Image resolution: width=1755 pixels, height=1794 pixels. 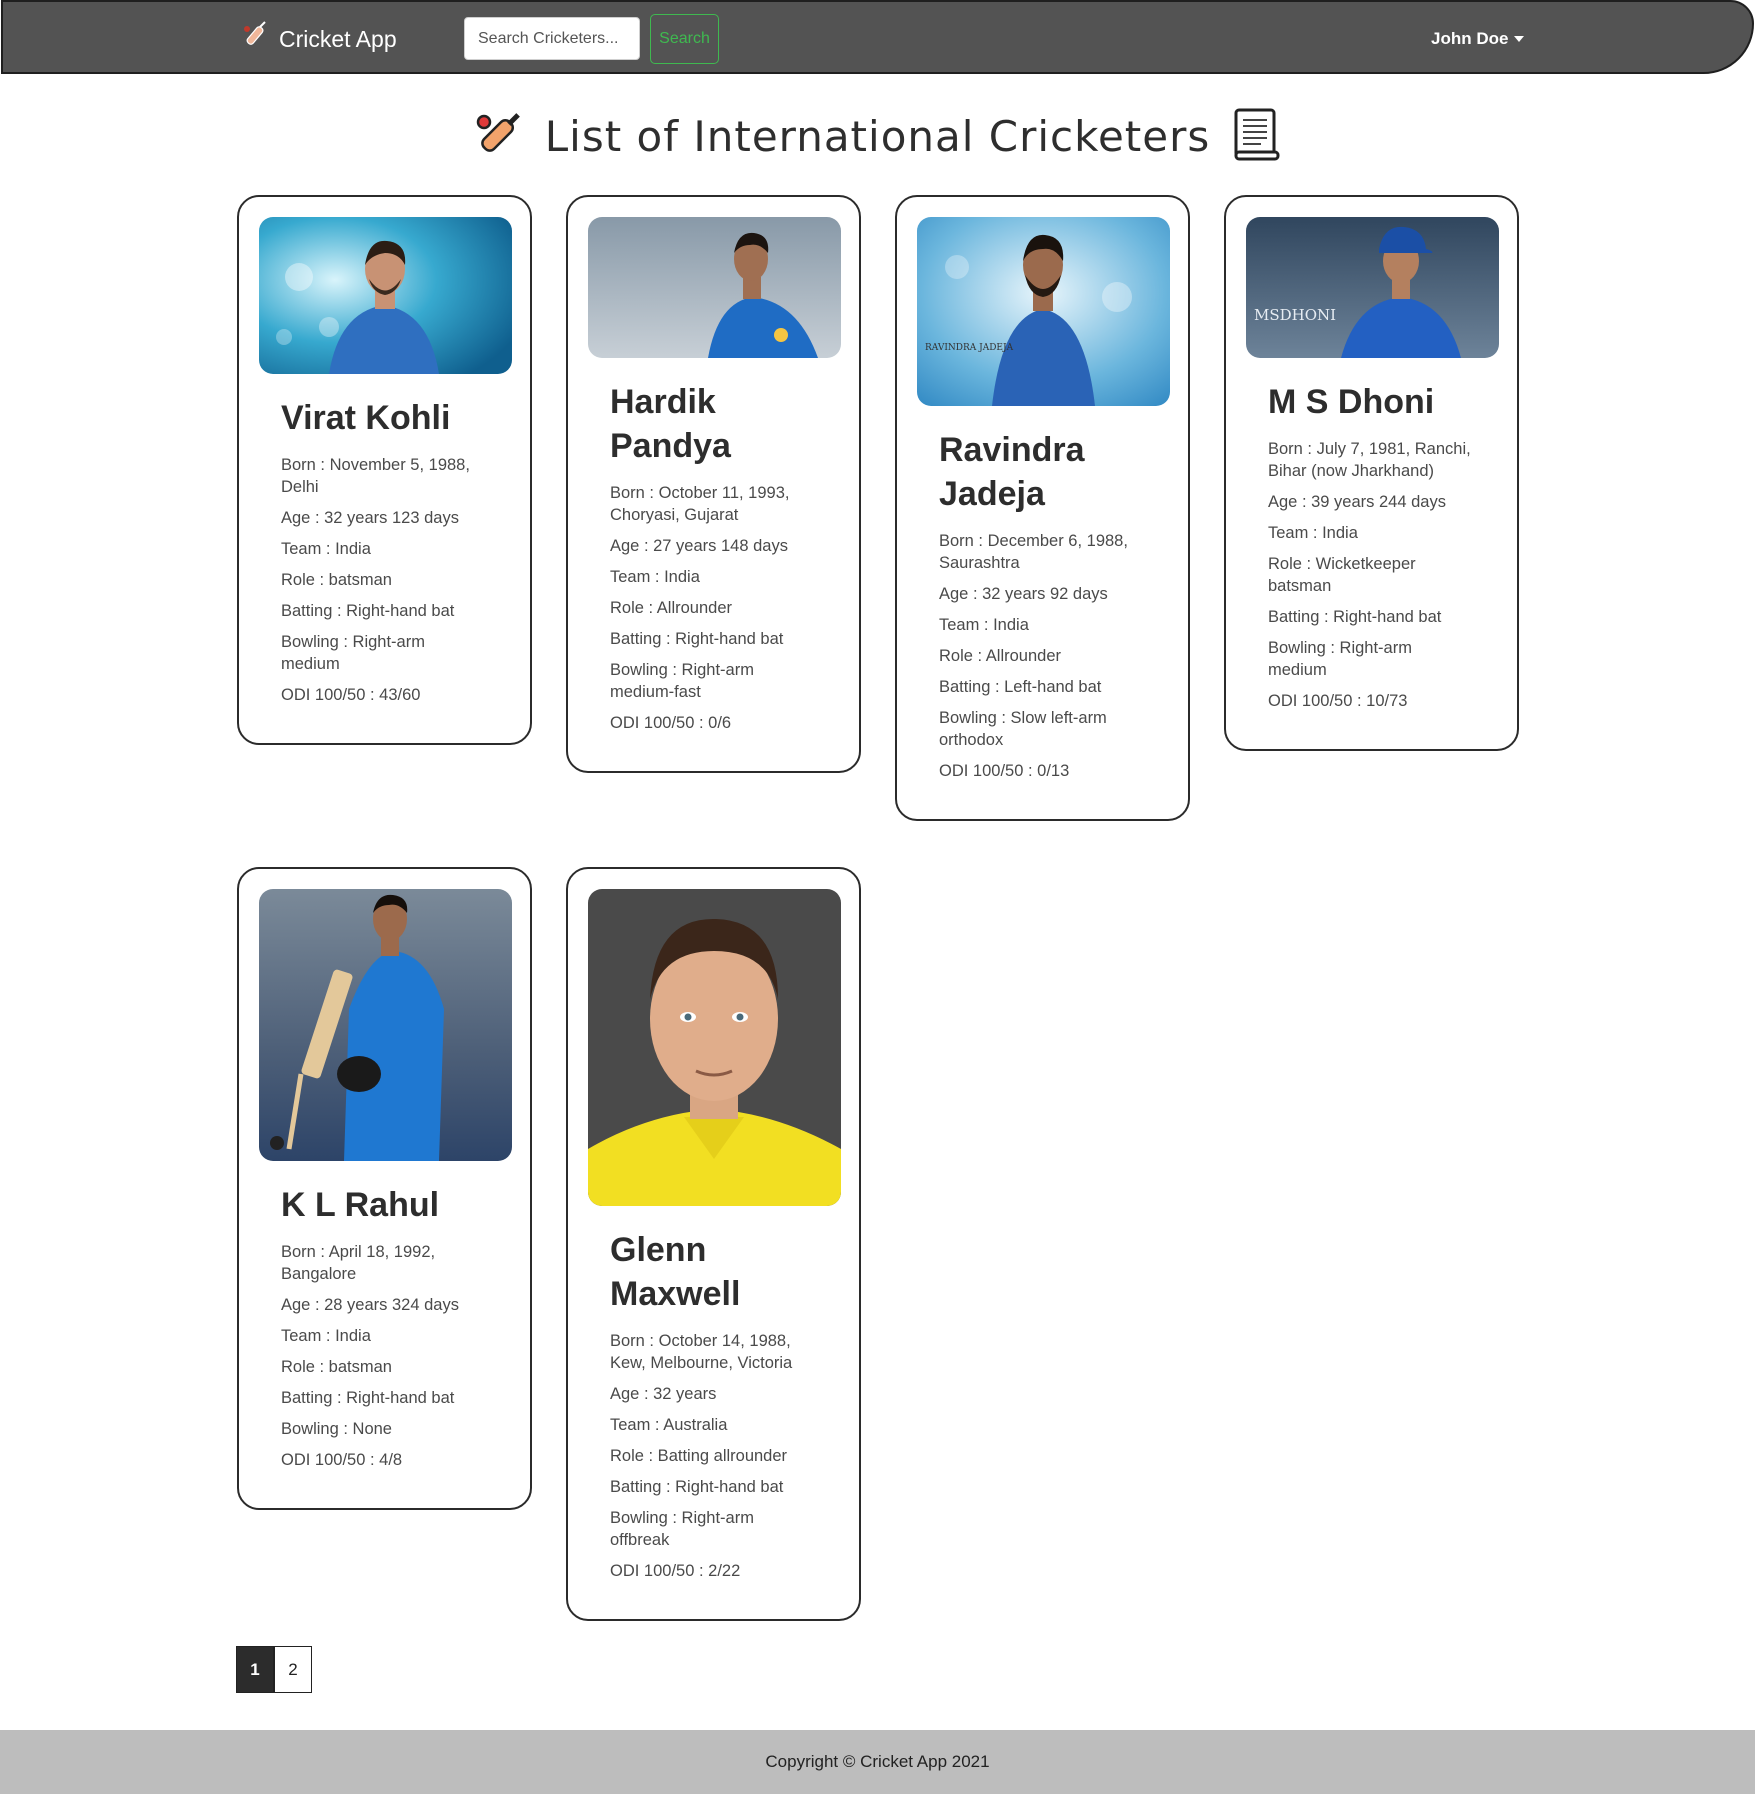 What do you see at coordinates (682, 681) in the screenshot?
I see `player-bowling: Bowling : Right-arm medium-fast` at bounding box center [682, 681].